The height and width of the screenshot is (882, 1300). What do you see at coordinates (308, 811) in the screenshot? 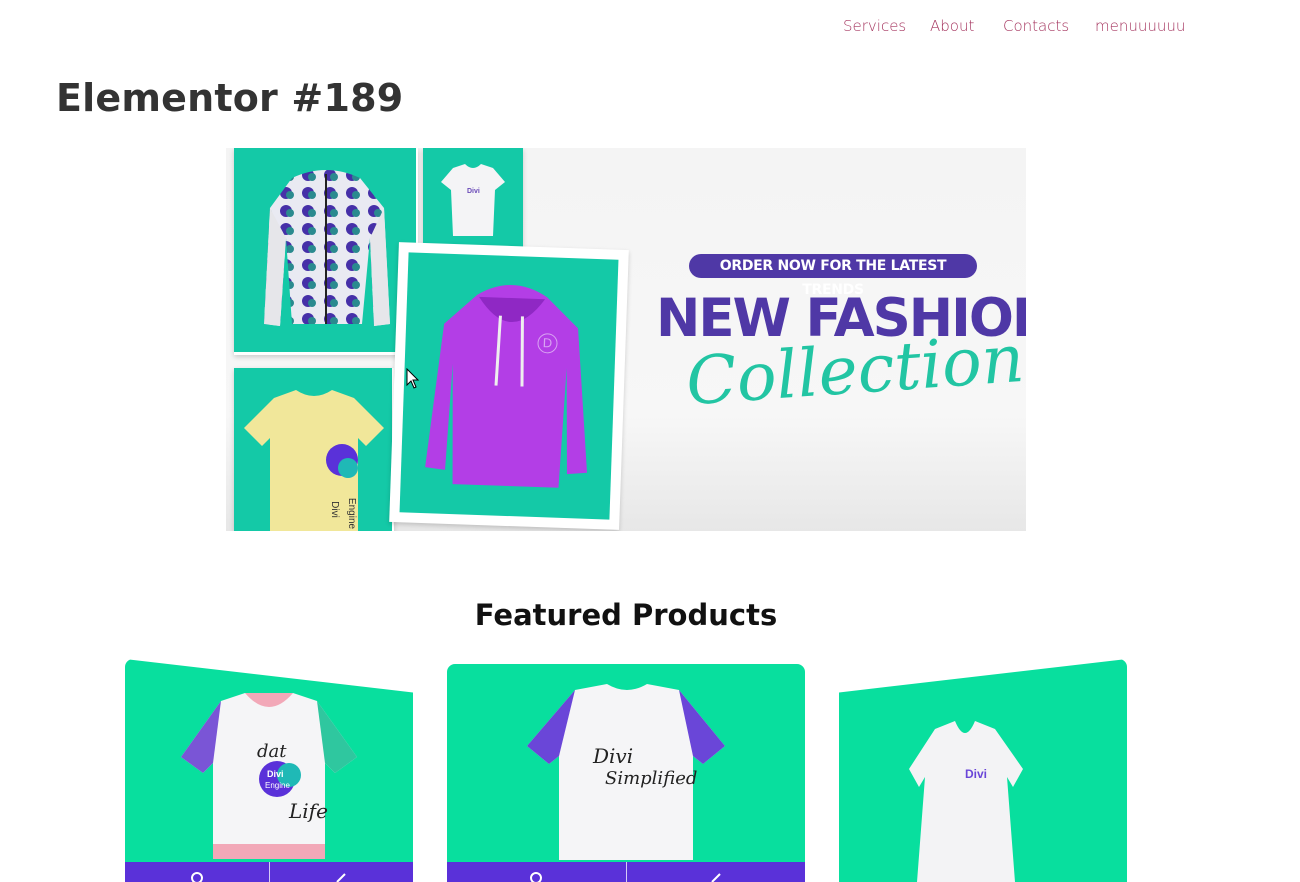
I see `product-print-text: Life` at bounding box center [308, 811].